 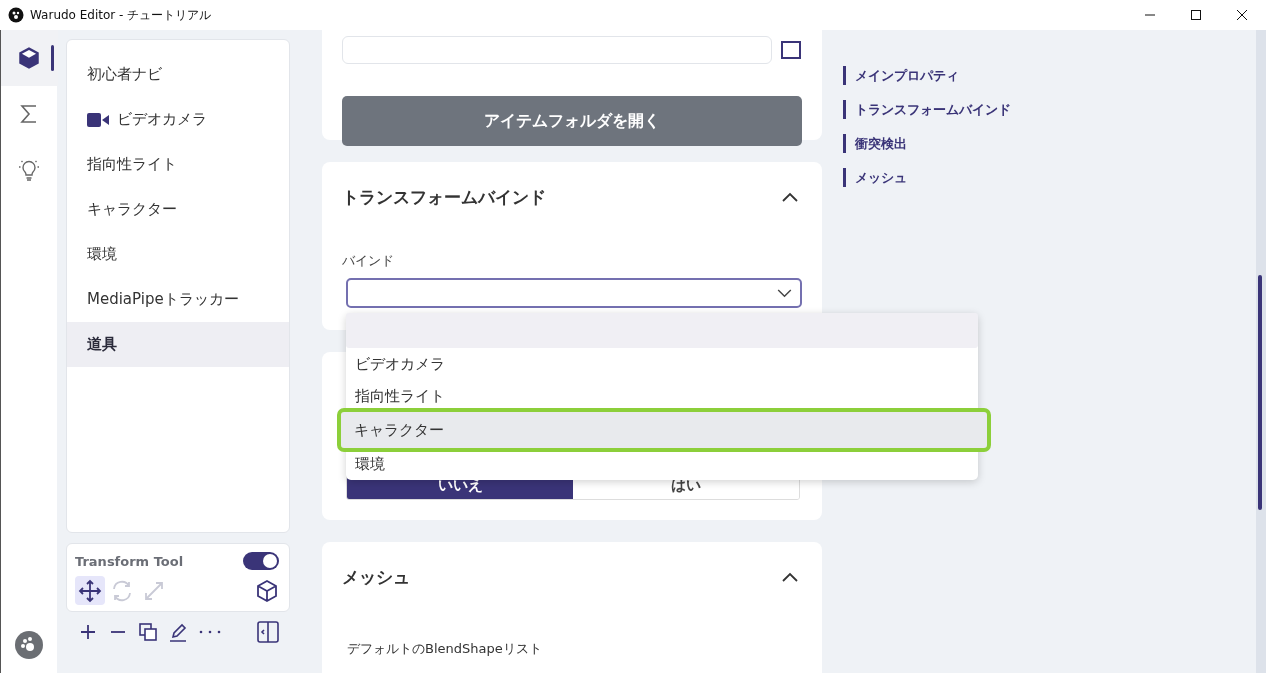 I want to click on toggle-switch, so click(x=261, y=561).